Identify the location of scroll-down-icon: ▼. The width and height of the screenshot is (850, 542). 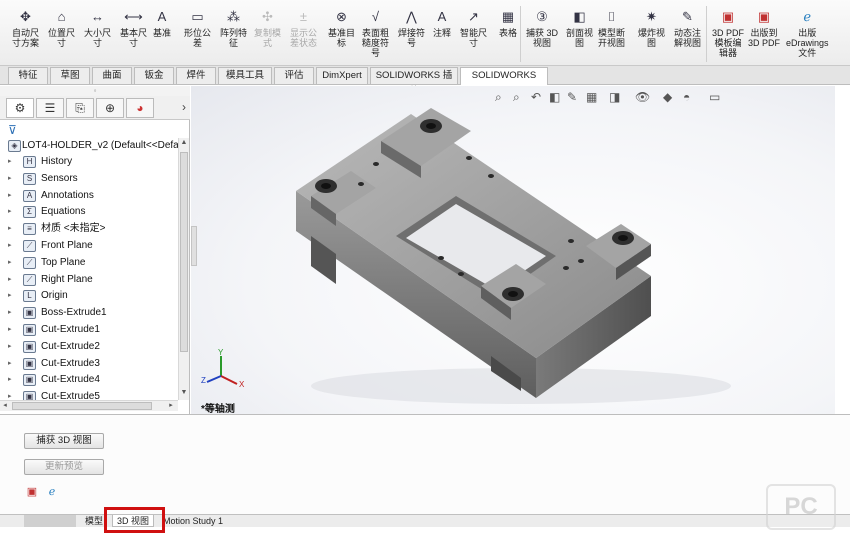
(184, 393).